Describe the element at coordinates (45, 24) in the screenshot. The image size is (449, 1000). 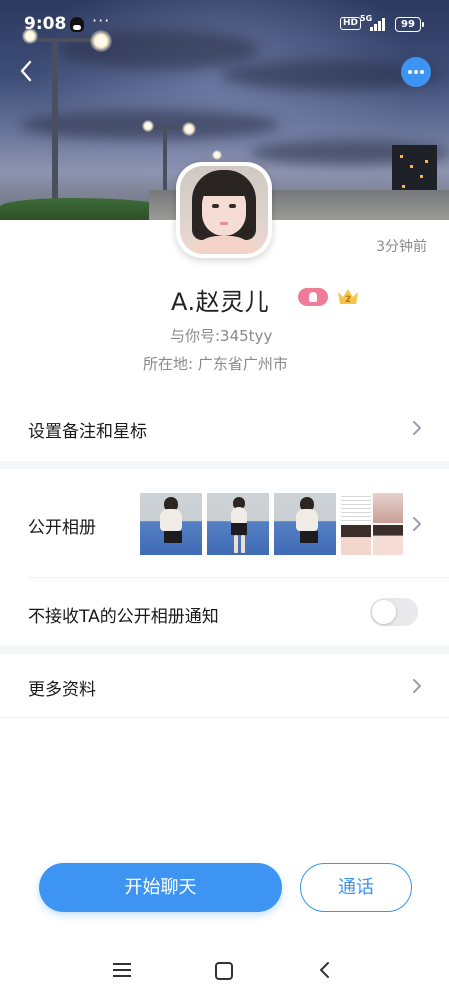
I see `status-time: 9:08` at that location.